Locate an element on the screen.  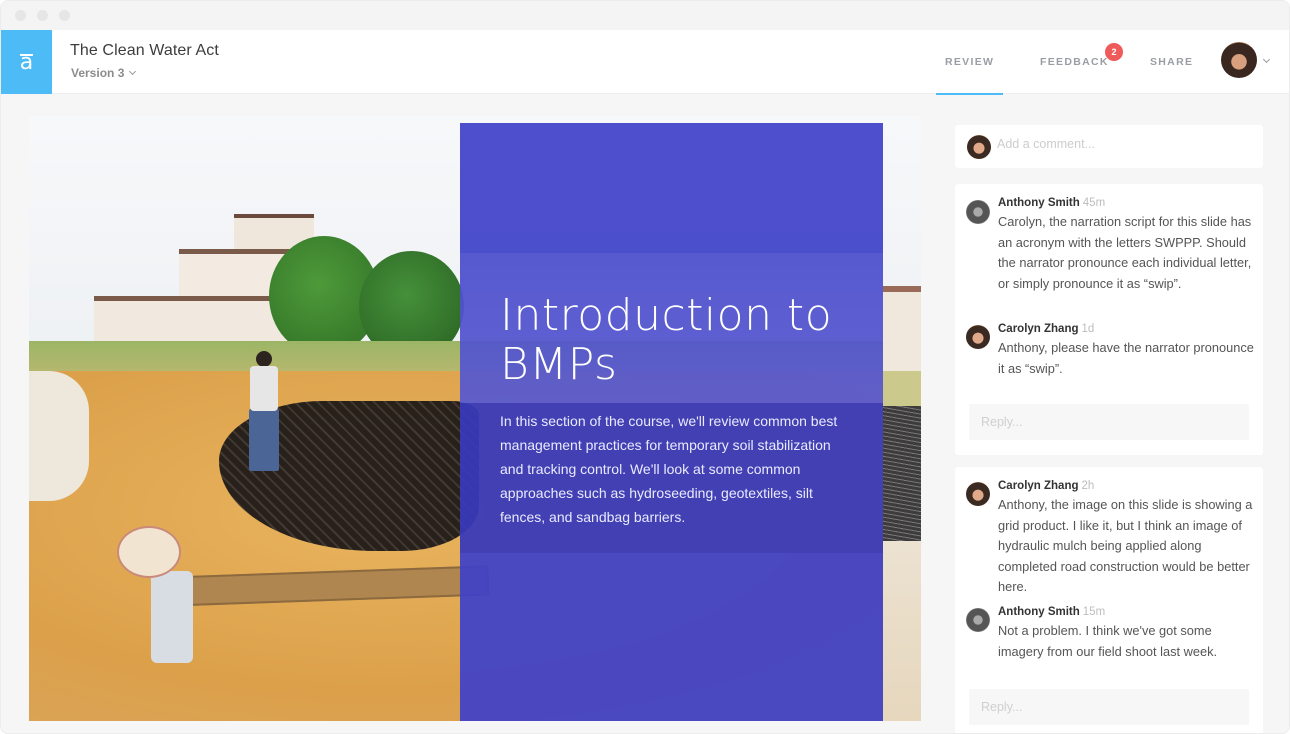
comment-header: Carolyn Zhang 2h is located at coordinates (1127, 486).